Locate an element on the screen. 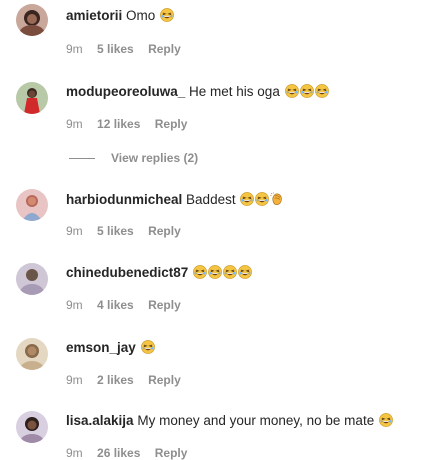 The image size is (446, 460). comment-line: emson_jay is located at coordinates (110, 348).